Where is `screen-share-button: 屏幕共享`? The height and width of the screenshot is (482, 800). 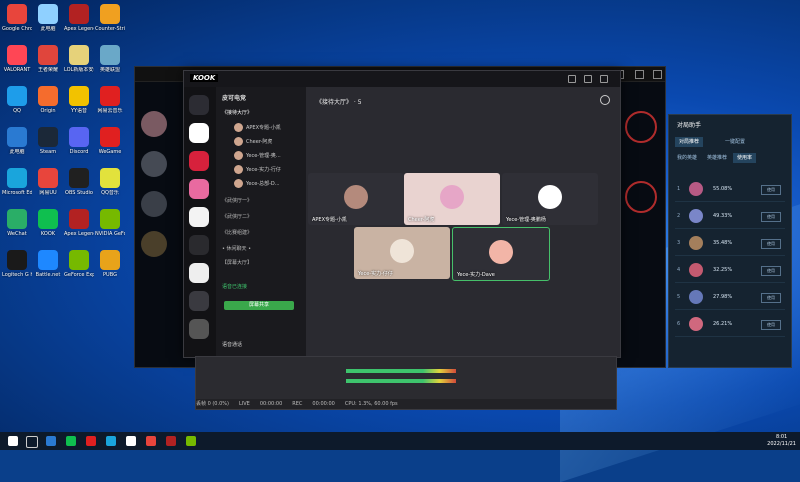
screen-share-button: 屏幕共享 is located at coordinates (259, 305).